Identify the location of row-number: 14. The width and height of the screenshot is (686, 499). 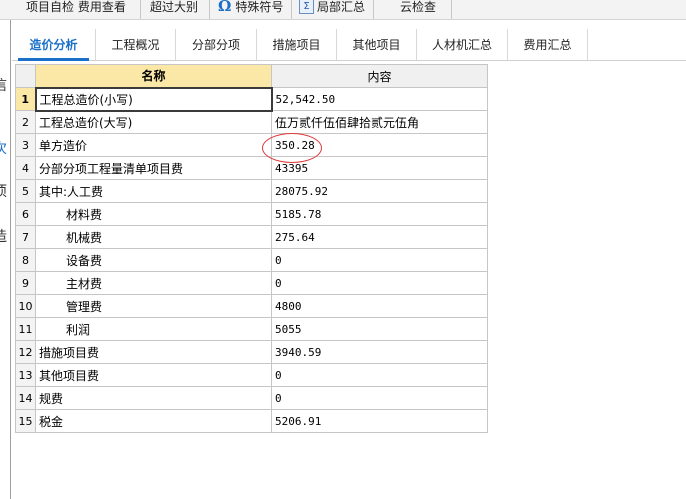
(25, 398).